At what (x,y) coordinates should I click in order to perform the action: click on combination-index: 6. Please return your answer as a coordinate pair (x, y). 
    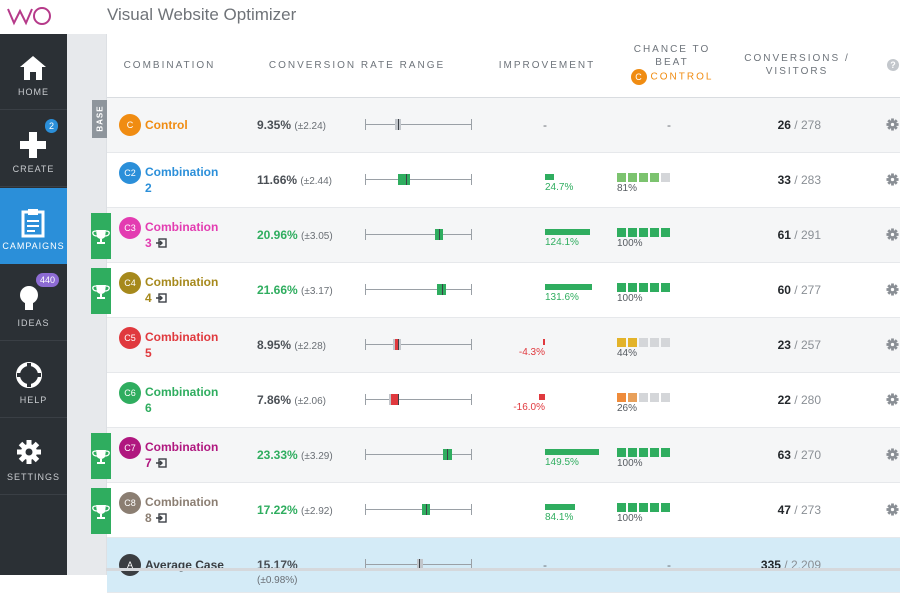
    Looking at the image, I should click on (148, 408).